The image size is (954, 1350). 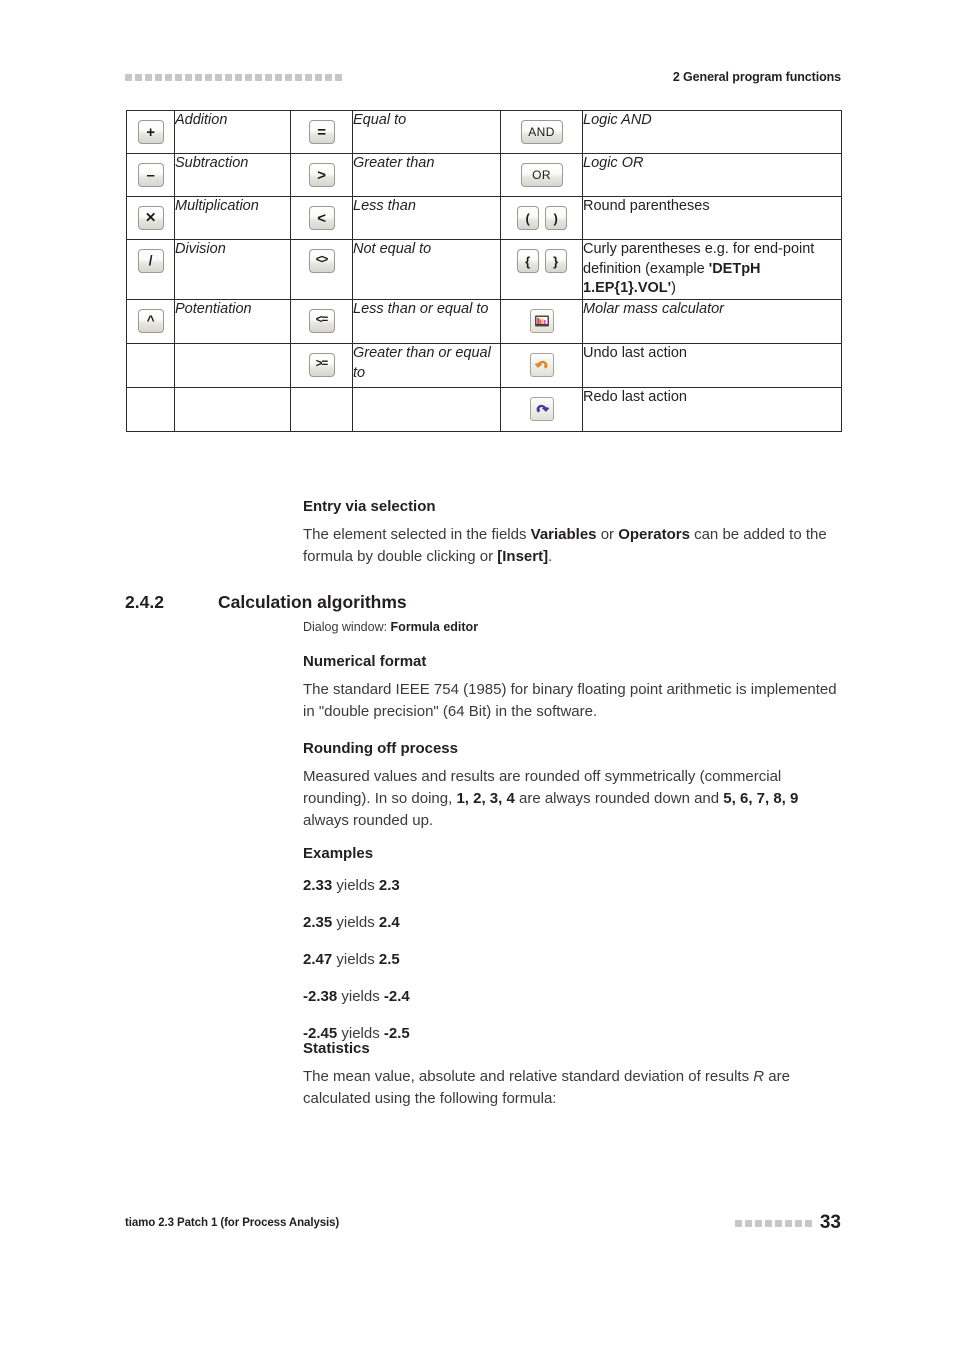 I want to click on less-than-or-equal-icon: <=, so click(x=321, y=321).